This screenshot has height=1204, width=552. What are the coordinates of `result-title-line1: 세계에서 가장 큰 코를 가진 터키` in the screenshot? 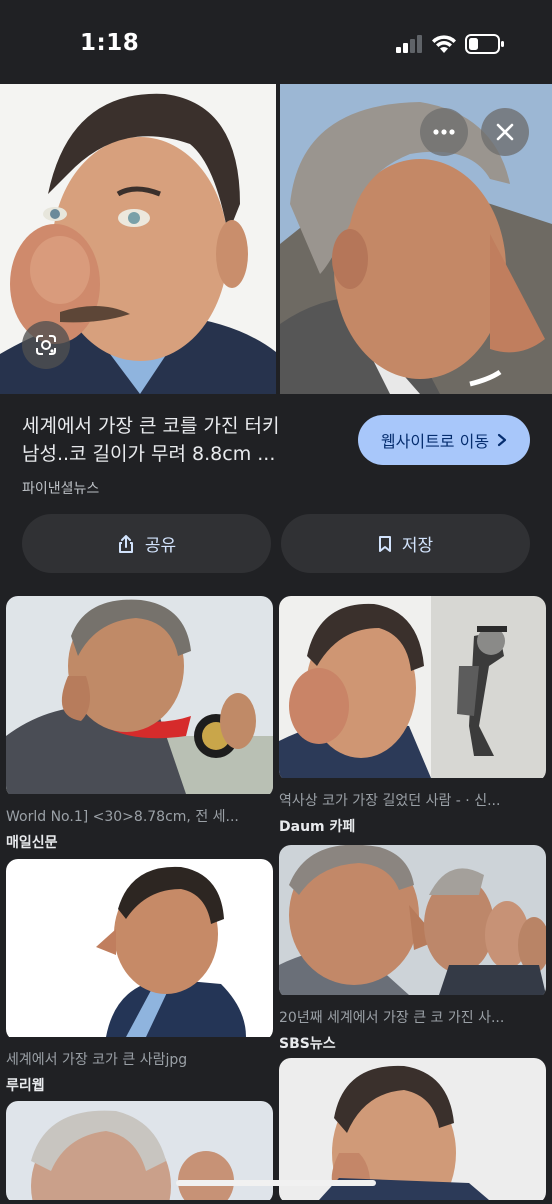 It's located at (151, 426).